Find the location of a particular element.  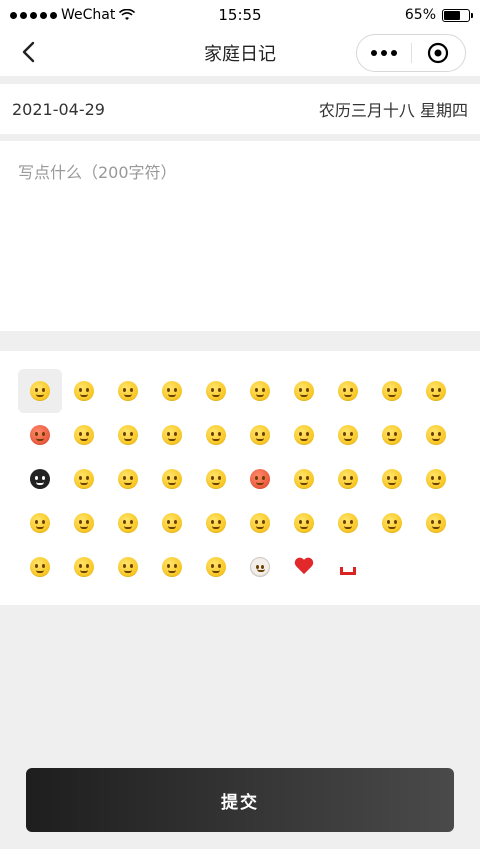

status-right: 65% is located at coordinates (438, 15).